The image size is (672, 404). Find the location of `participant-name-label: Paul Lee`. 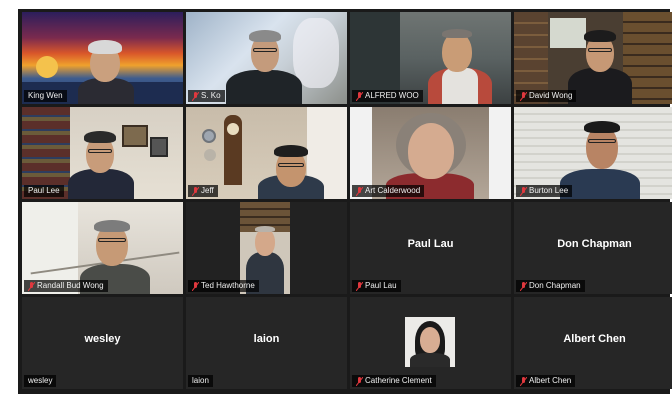

participant-name-label: Paul Lee is located at coordinates (44, 191).